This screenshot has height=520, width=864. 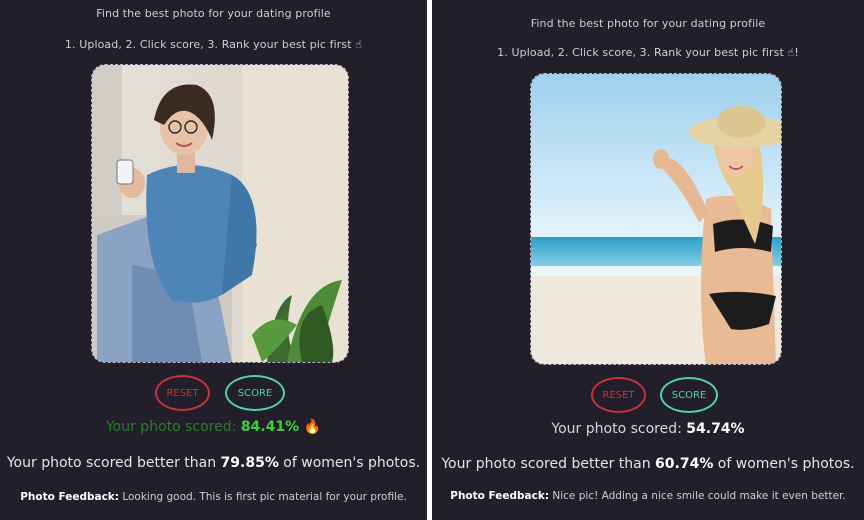 What do you see at coordinates (312, 427) in the screenshot?
I see `fire-icon: 🔥` at bounding box center [312, 427].